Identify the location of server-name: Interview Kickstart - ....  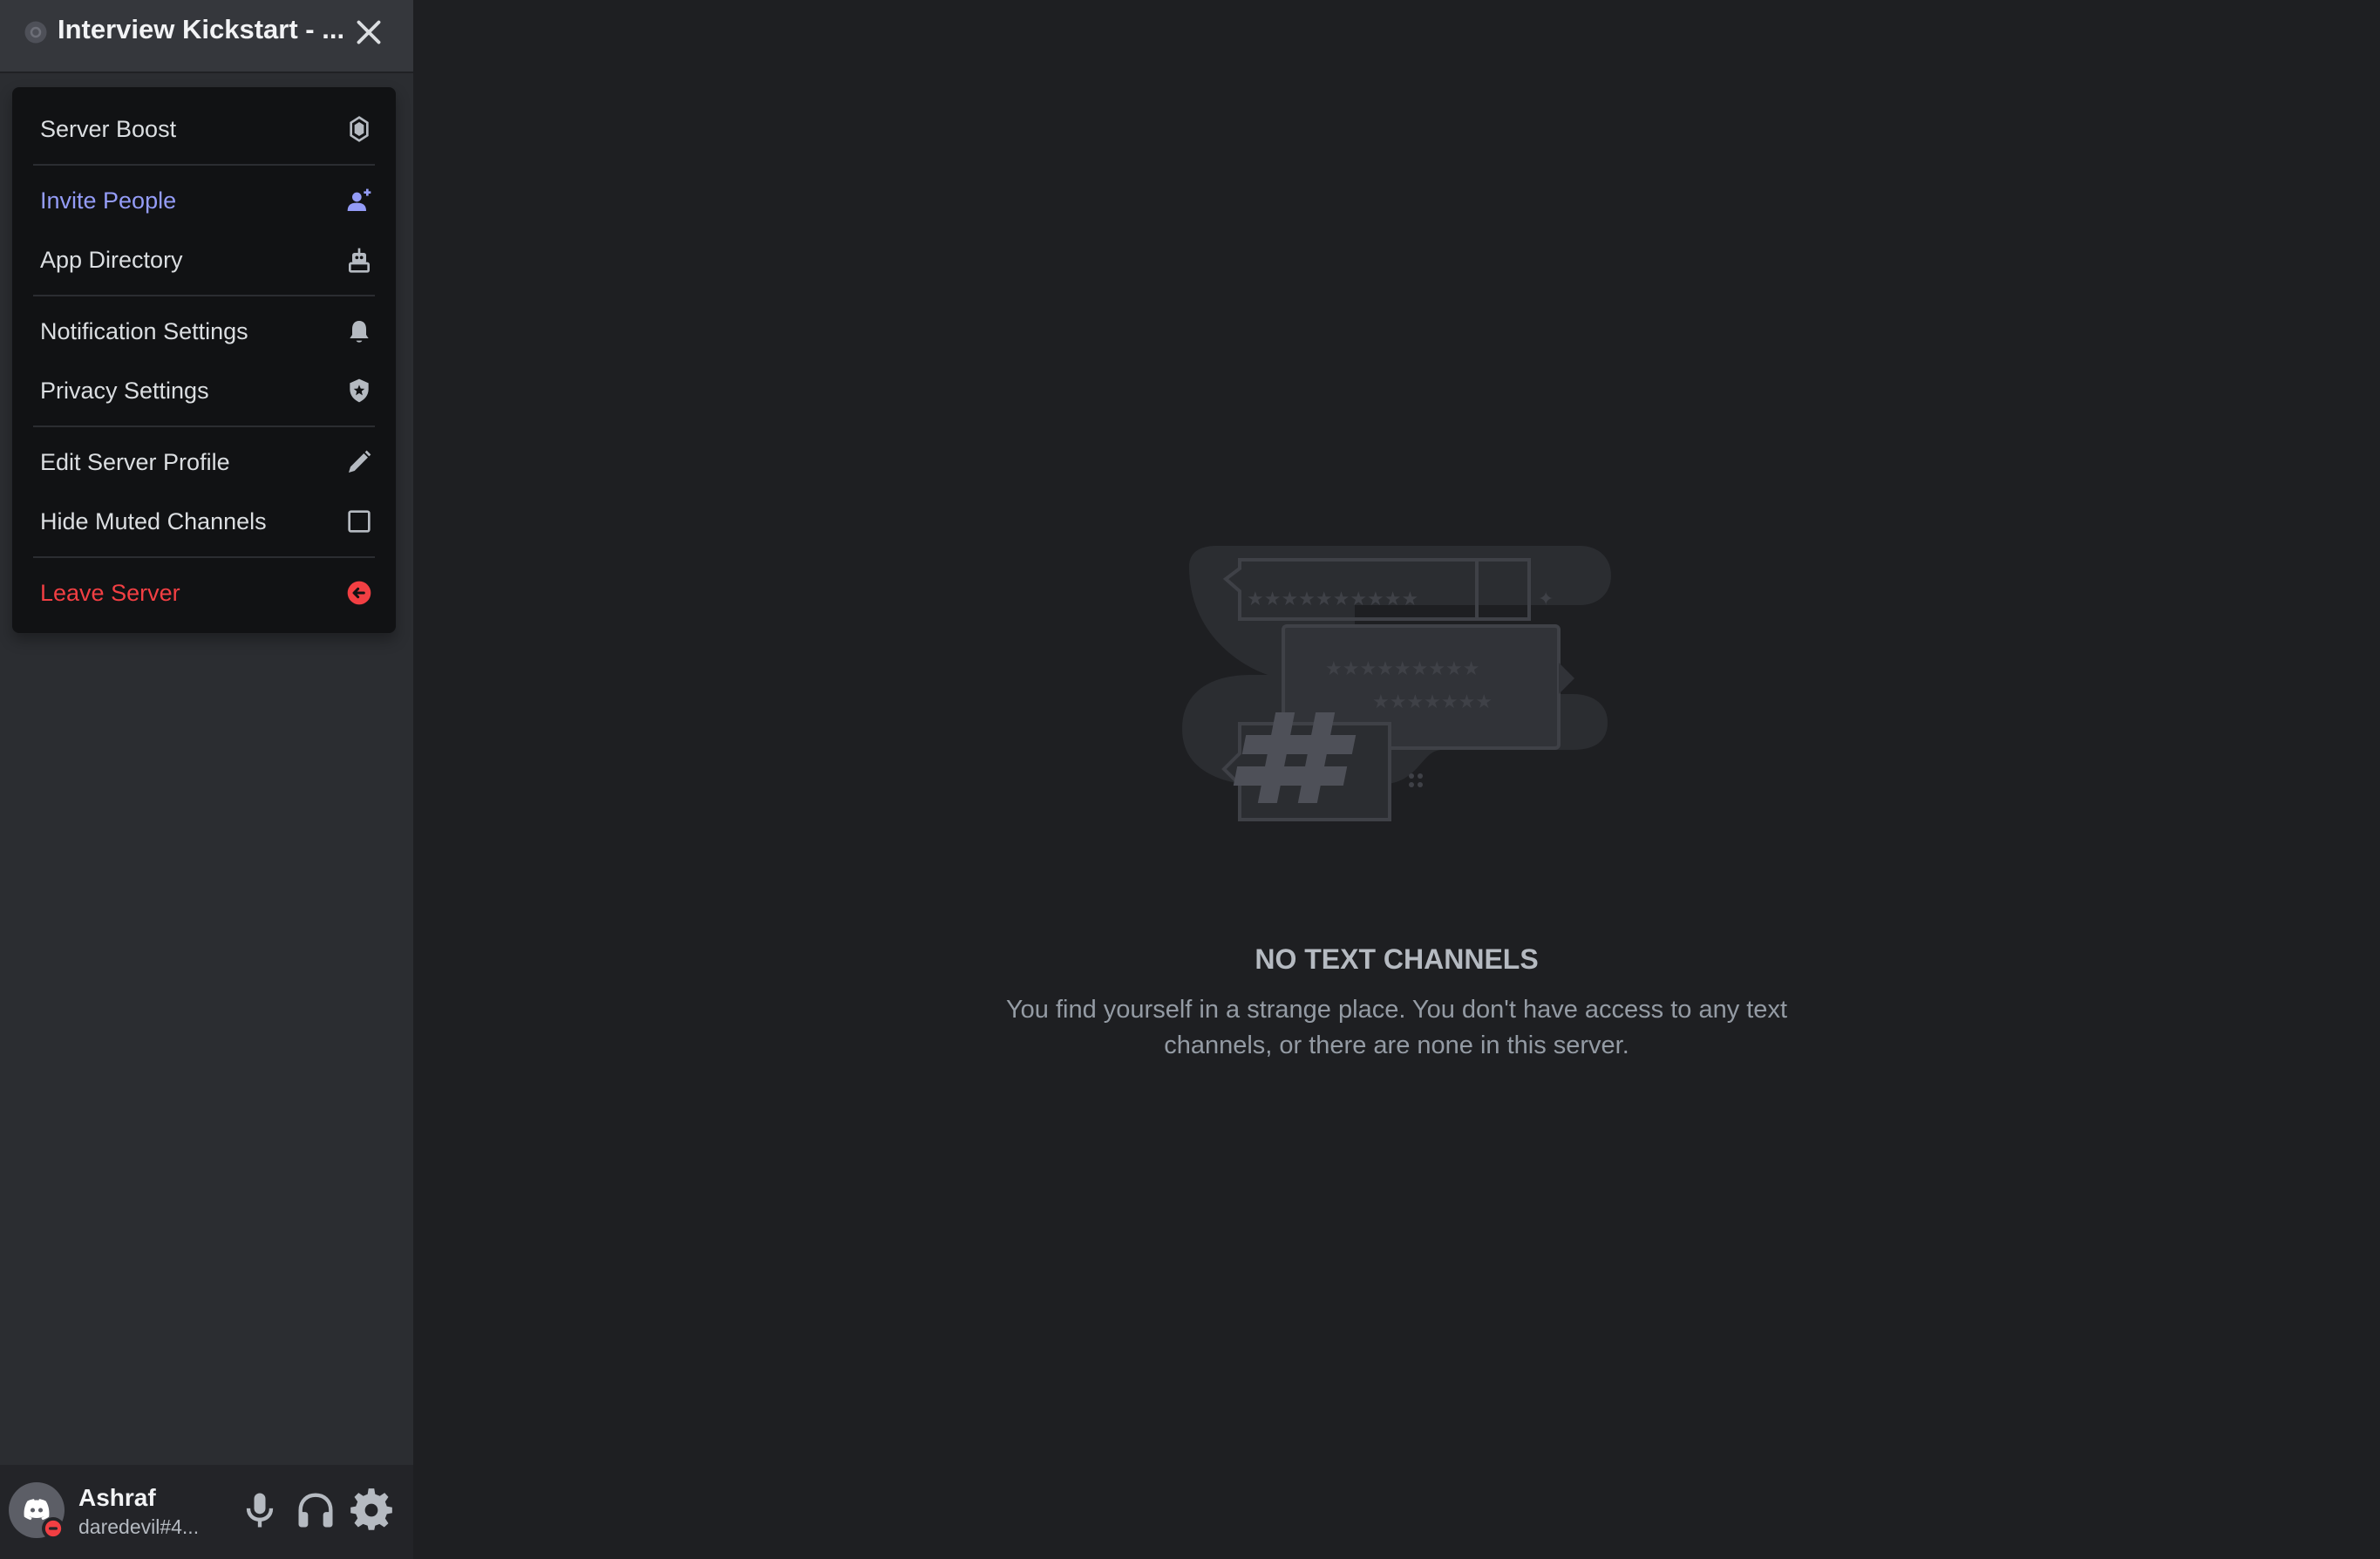
(201, 29).